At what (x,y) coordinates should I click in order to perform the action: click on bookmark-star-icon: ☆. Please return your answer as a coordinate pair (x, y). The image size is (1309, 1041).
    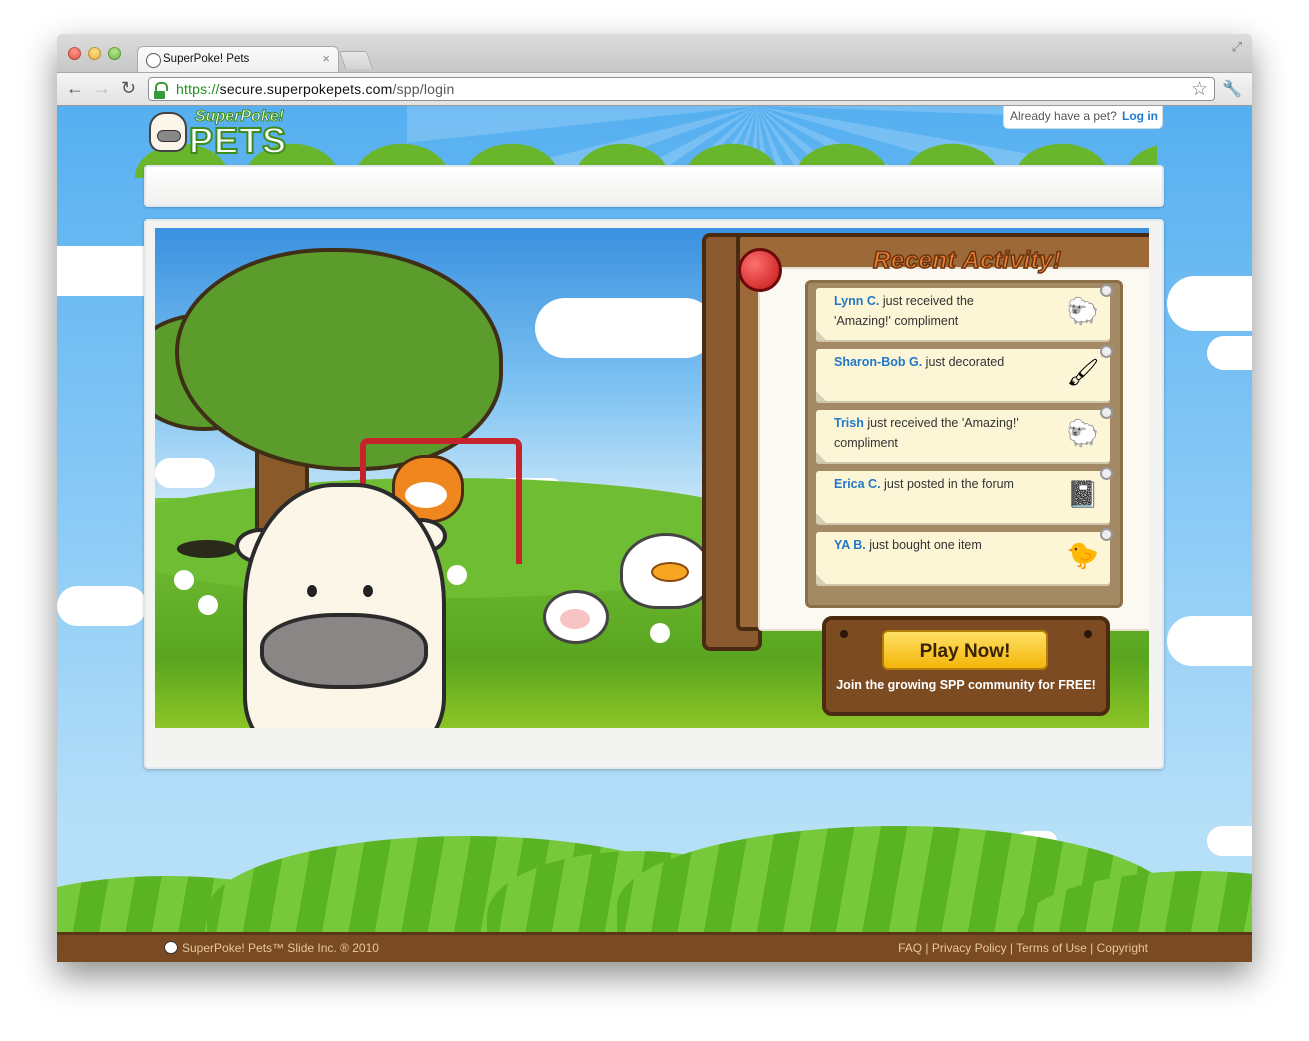
    Looking at the image, I should click on (1199, 89).